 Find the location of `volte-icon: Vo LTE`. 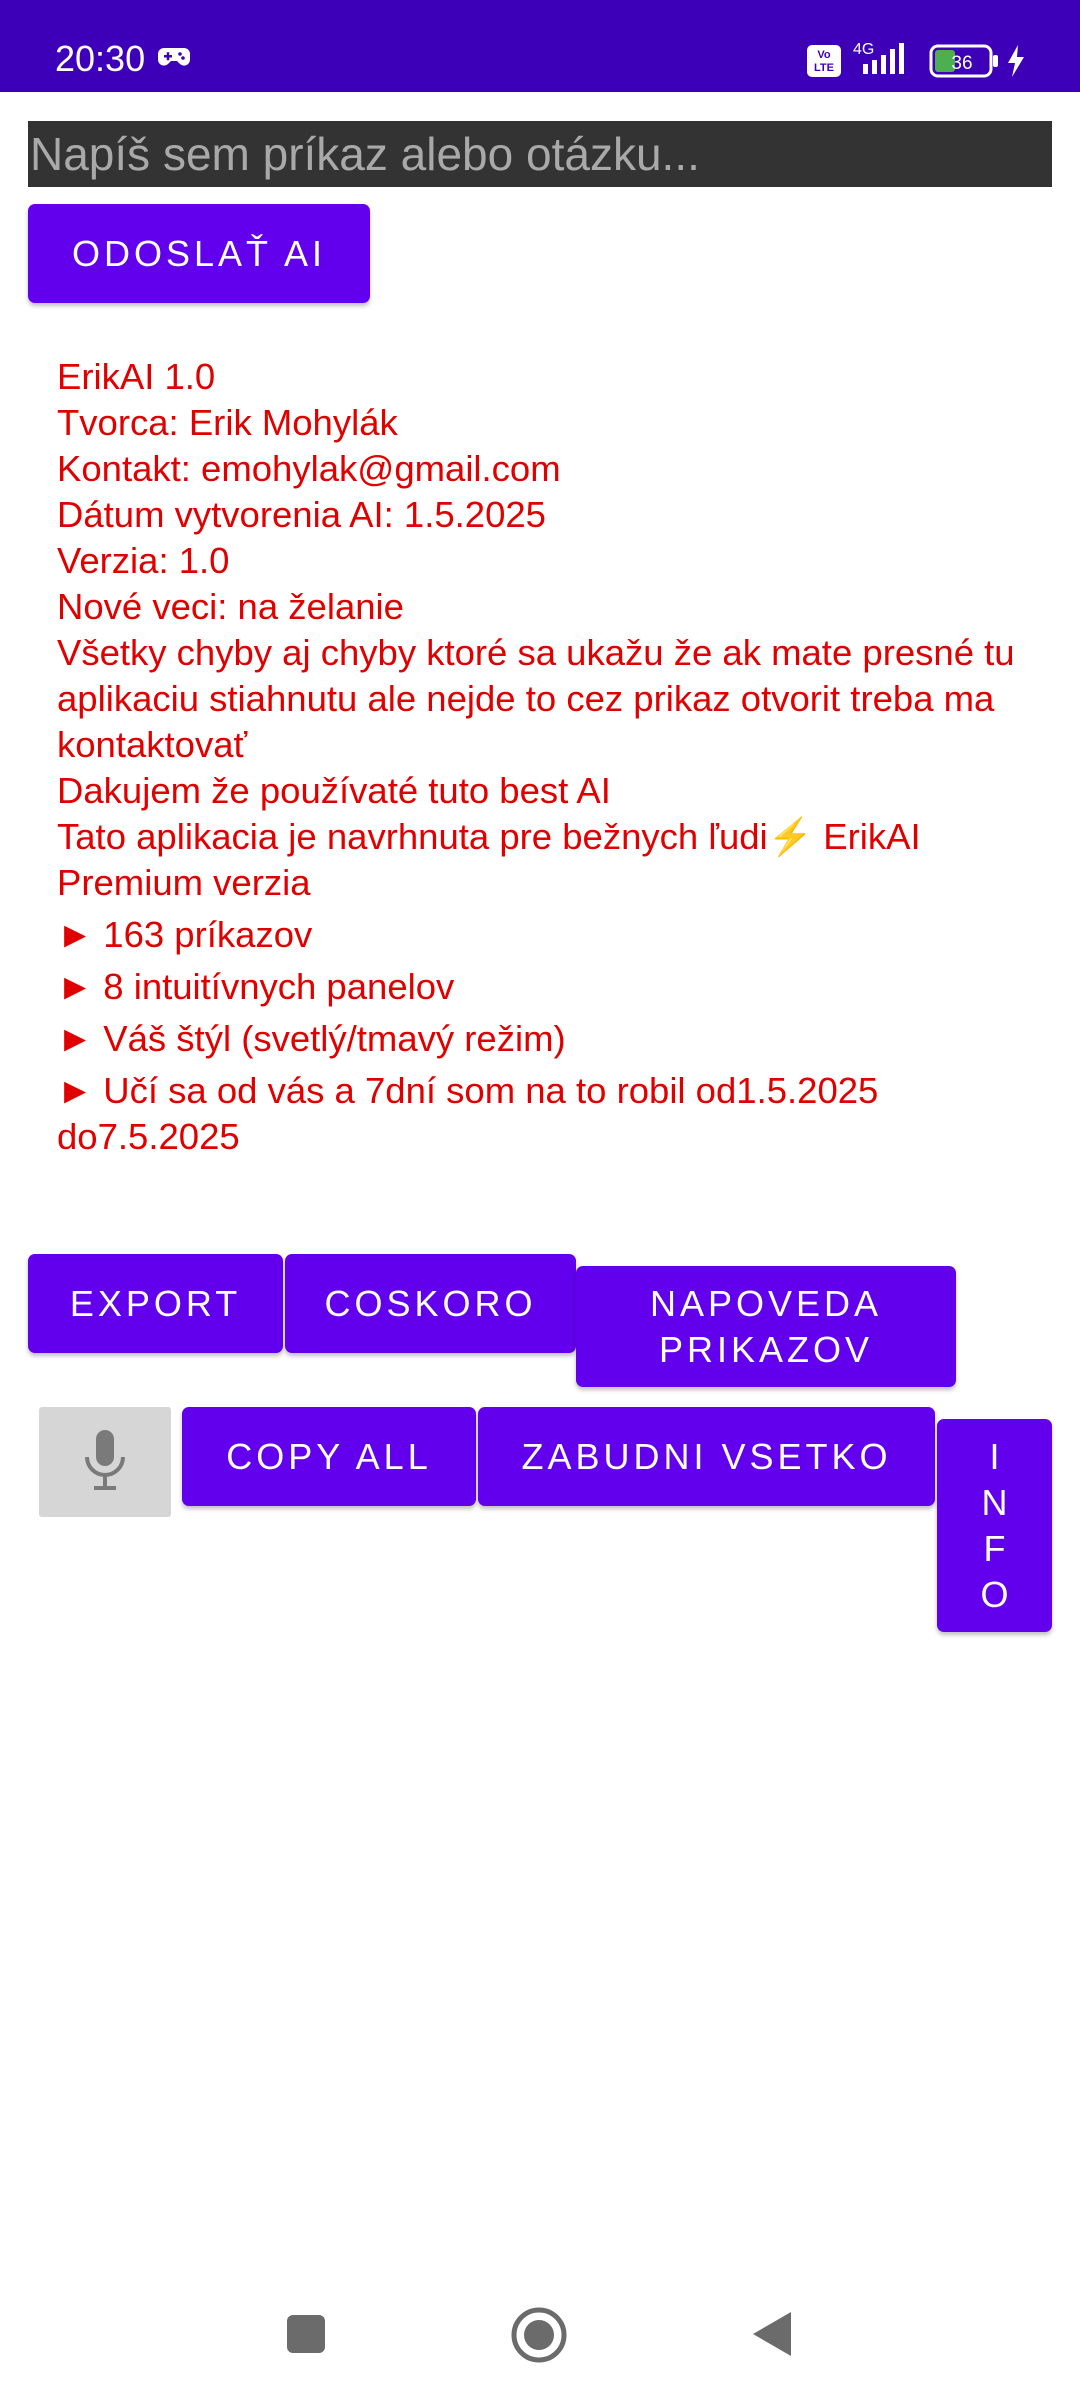

volte-icon: Vo LTE is located at coordinates (824, 61).